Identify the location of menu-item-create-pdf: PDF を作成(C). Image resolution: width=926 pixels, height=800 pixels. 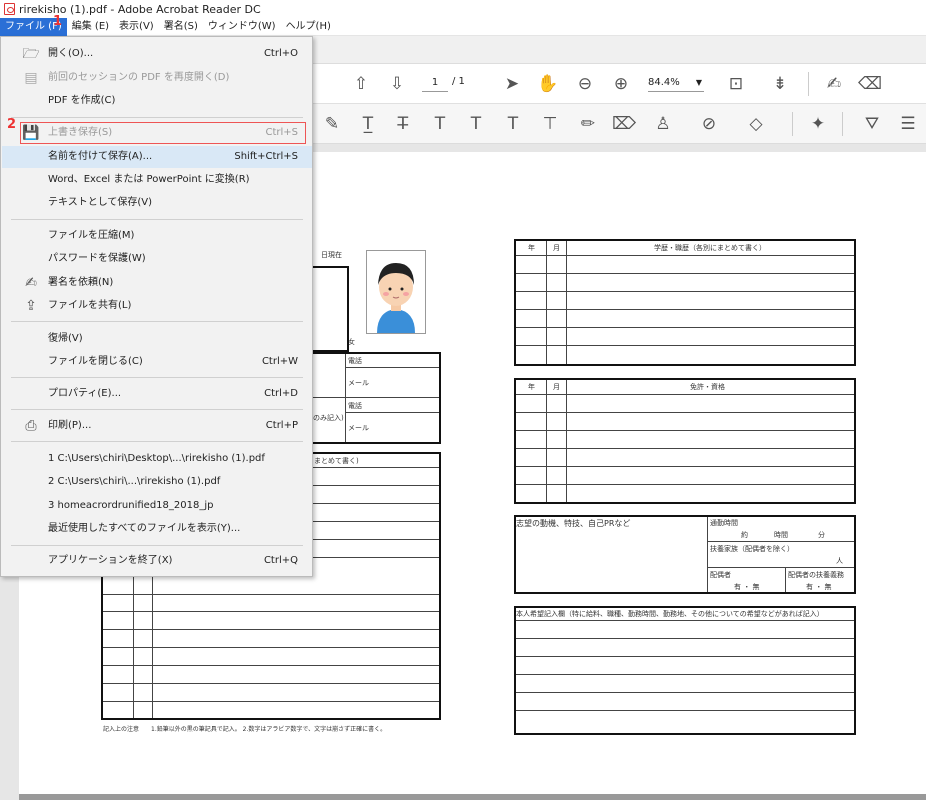
(157, 101).